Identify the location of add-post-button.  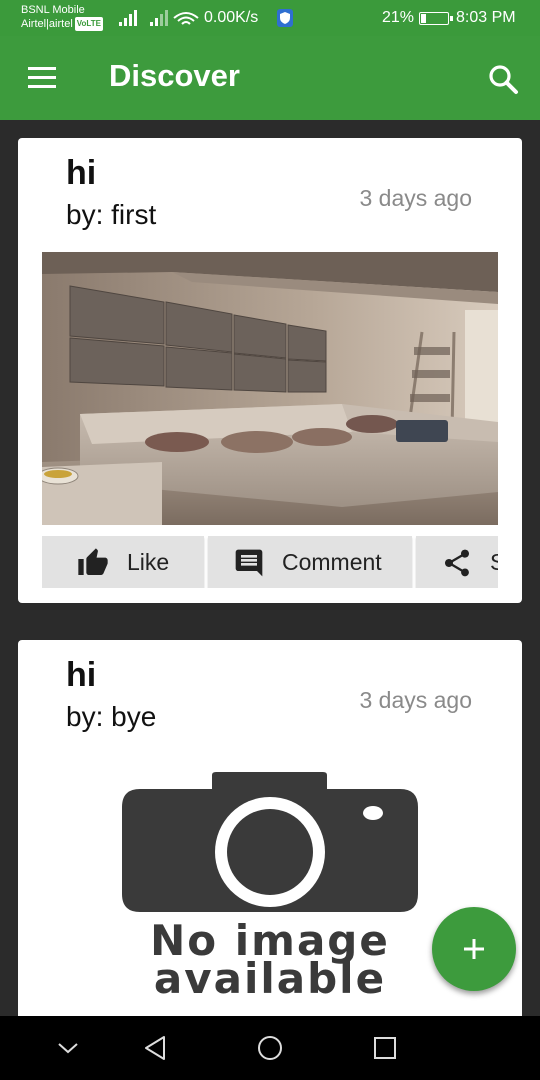
(474, 949).